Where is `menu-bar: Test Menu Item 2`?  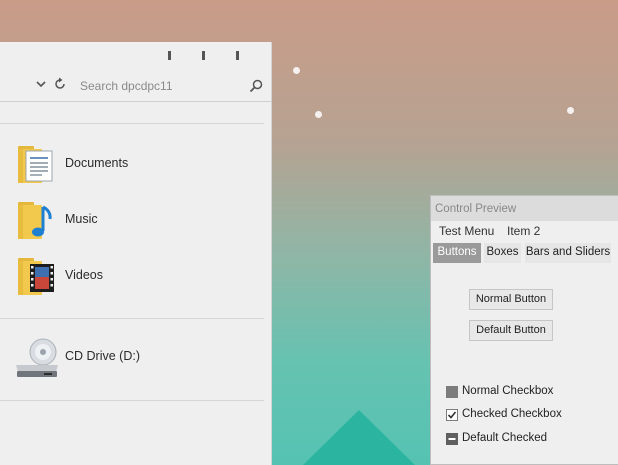 menu-bar: Test Menu Item 2 is located at coordinates (524, 231).